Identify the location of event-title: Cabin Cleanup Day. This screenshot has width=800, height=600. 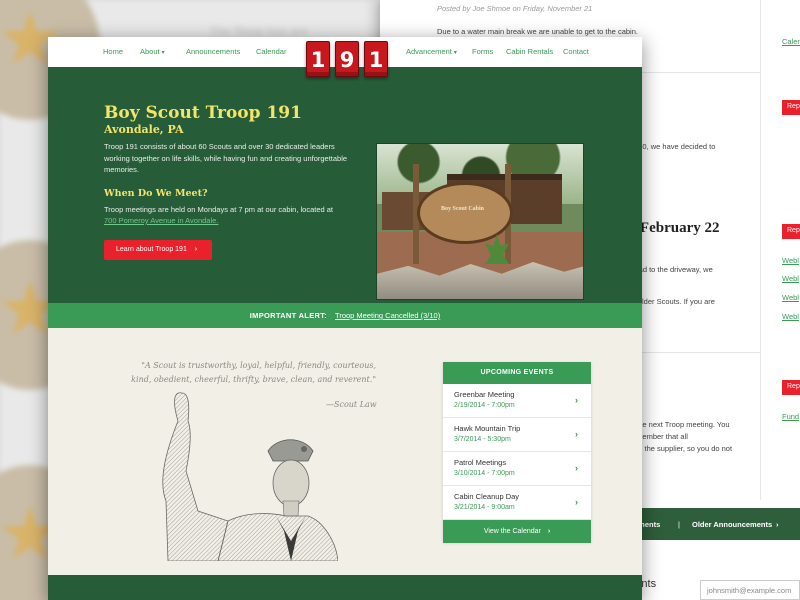
(487, 496).